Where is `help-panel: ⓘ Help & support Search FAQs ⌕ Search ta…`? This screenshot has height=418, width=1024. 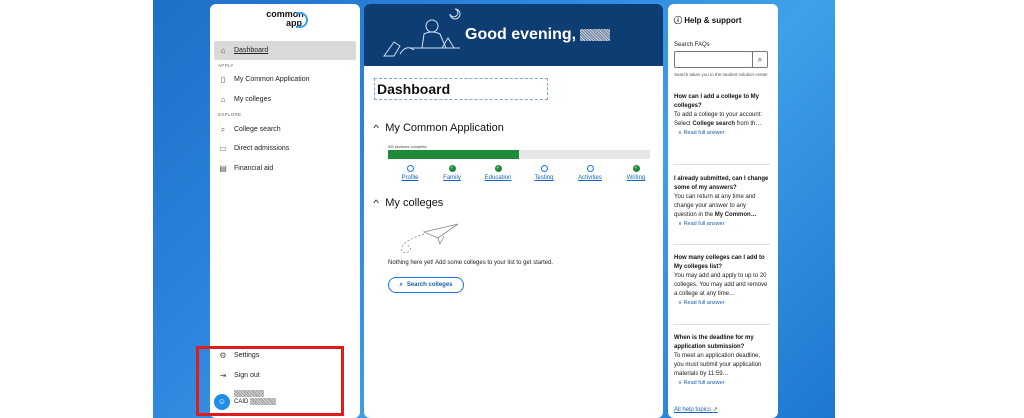 help-panel: ⓘ Help & support Search FAQs ⌕ Search ta… is located at coordinates (723, 211).